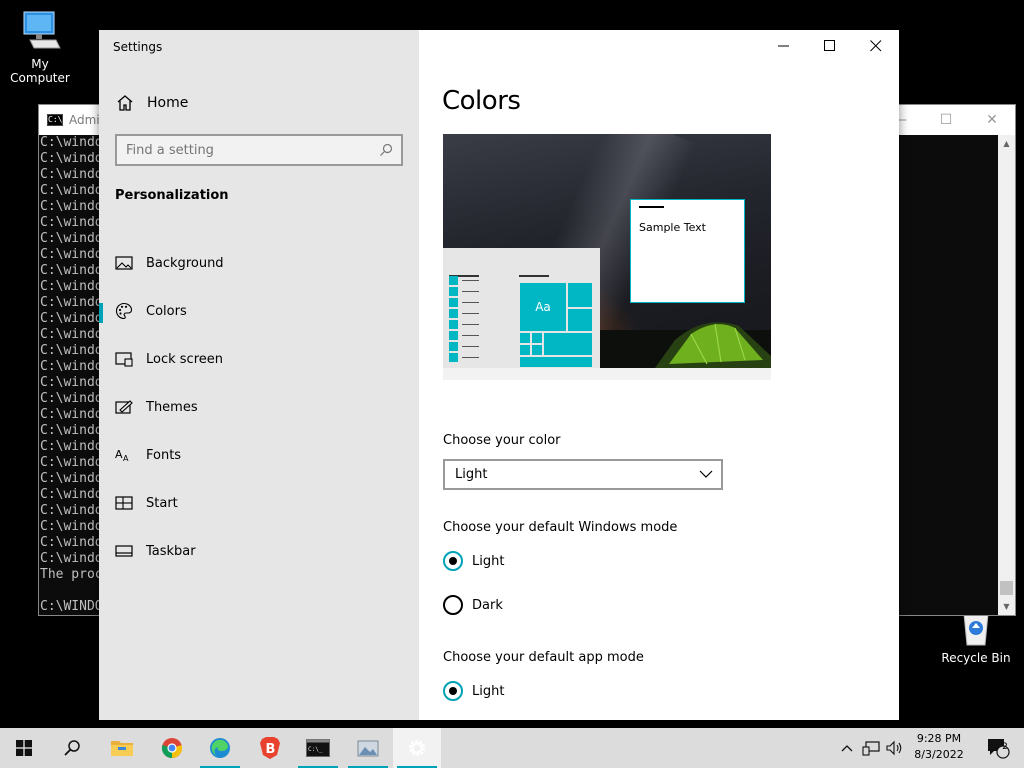 Image resolution: width=1024 pixels, height=768 pixels. Describe the element at coordinates (487, 605) in the screenshot. I see `radio-label: Dark` at that location.